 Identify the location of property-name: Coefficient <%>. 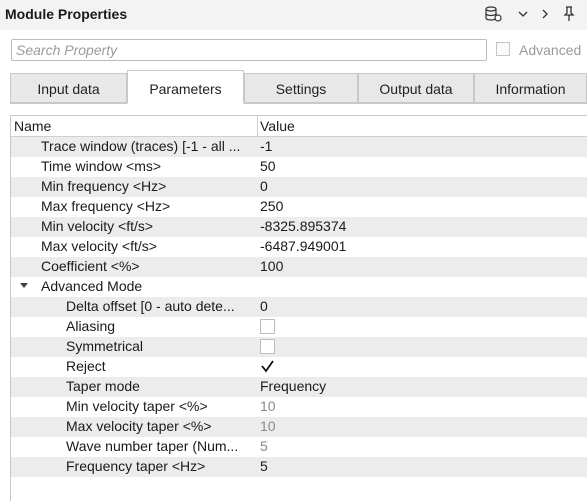
(90, 266).